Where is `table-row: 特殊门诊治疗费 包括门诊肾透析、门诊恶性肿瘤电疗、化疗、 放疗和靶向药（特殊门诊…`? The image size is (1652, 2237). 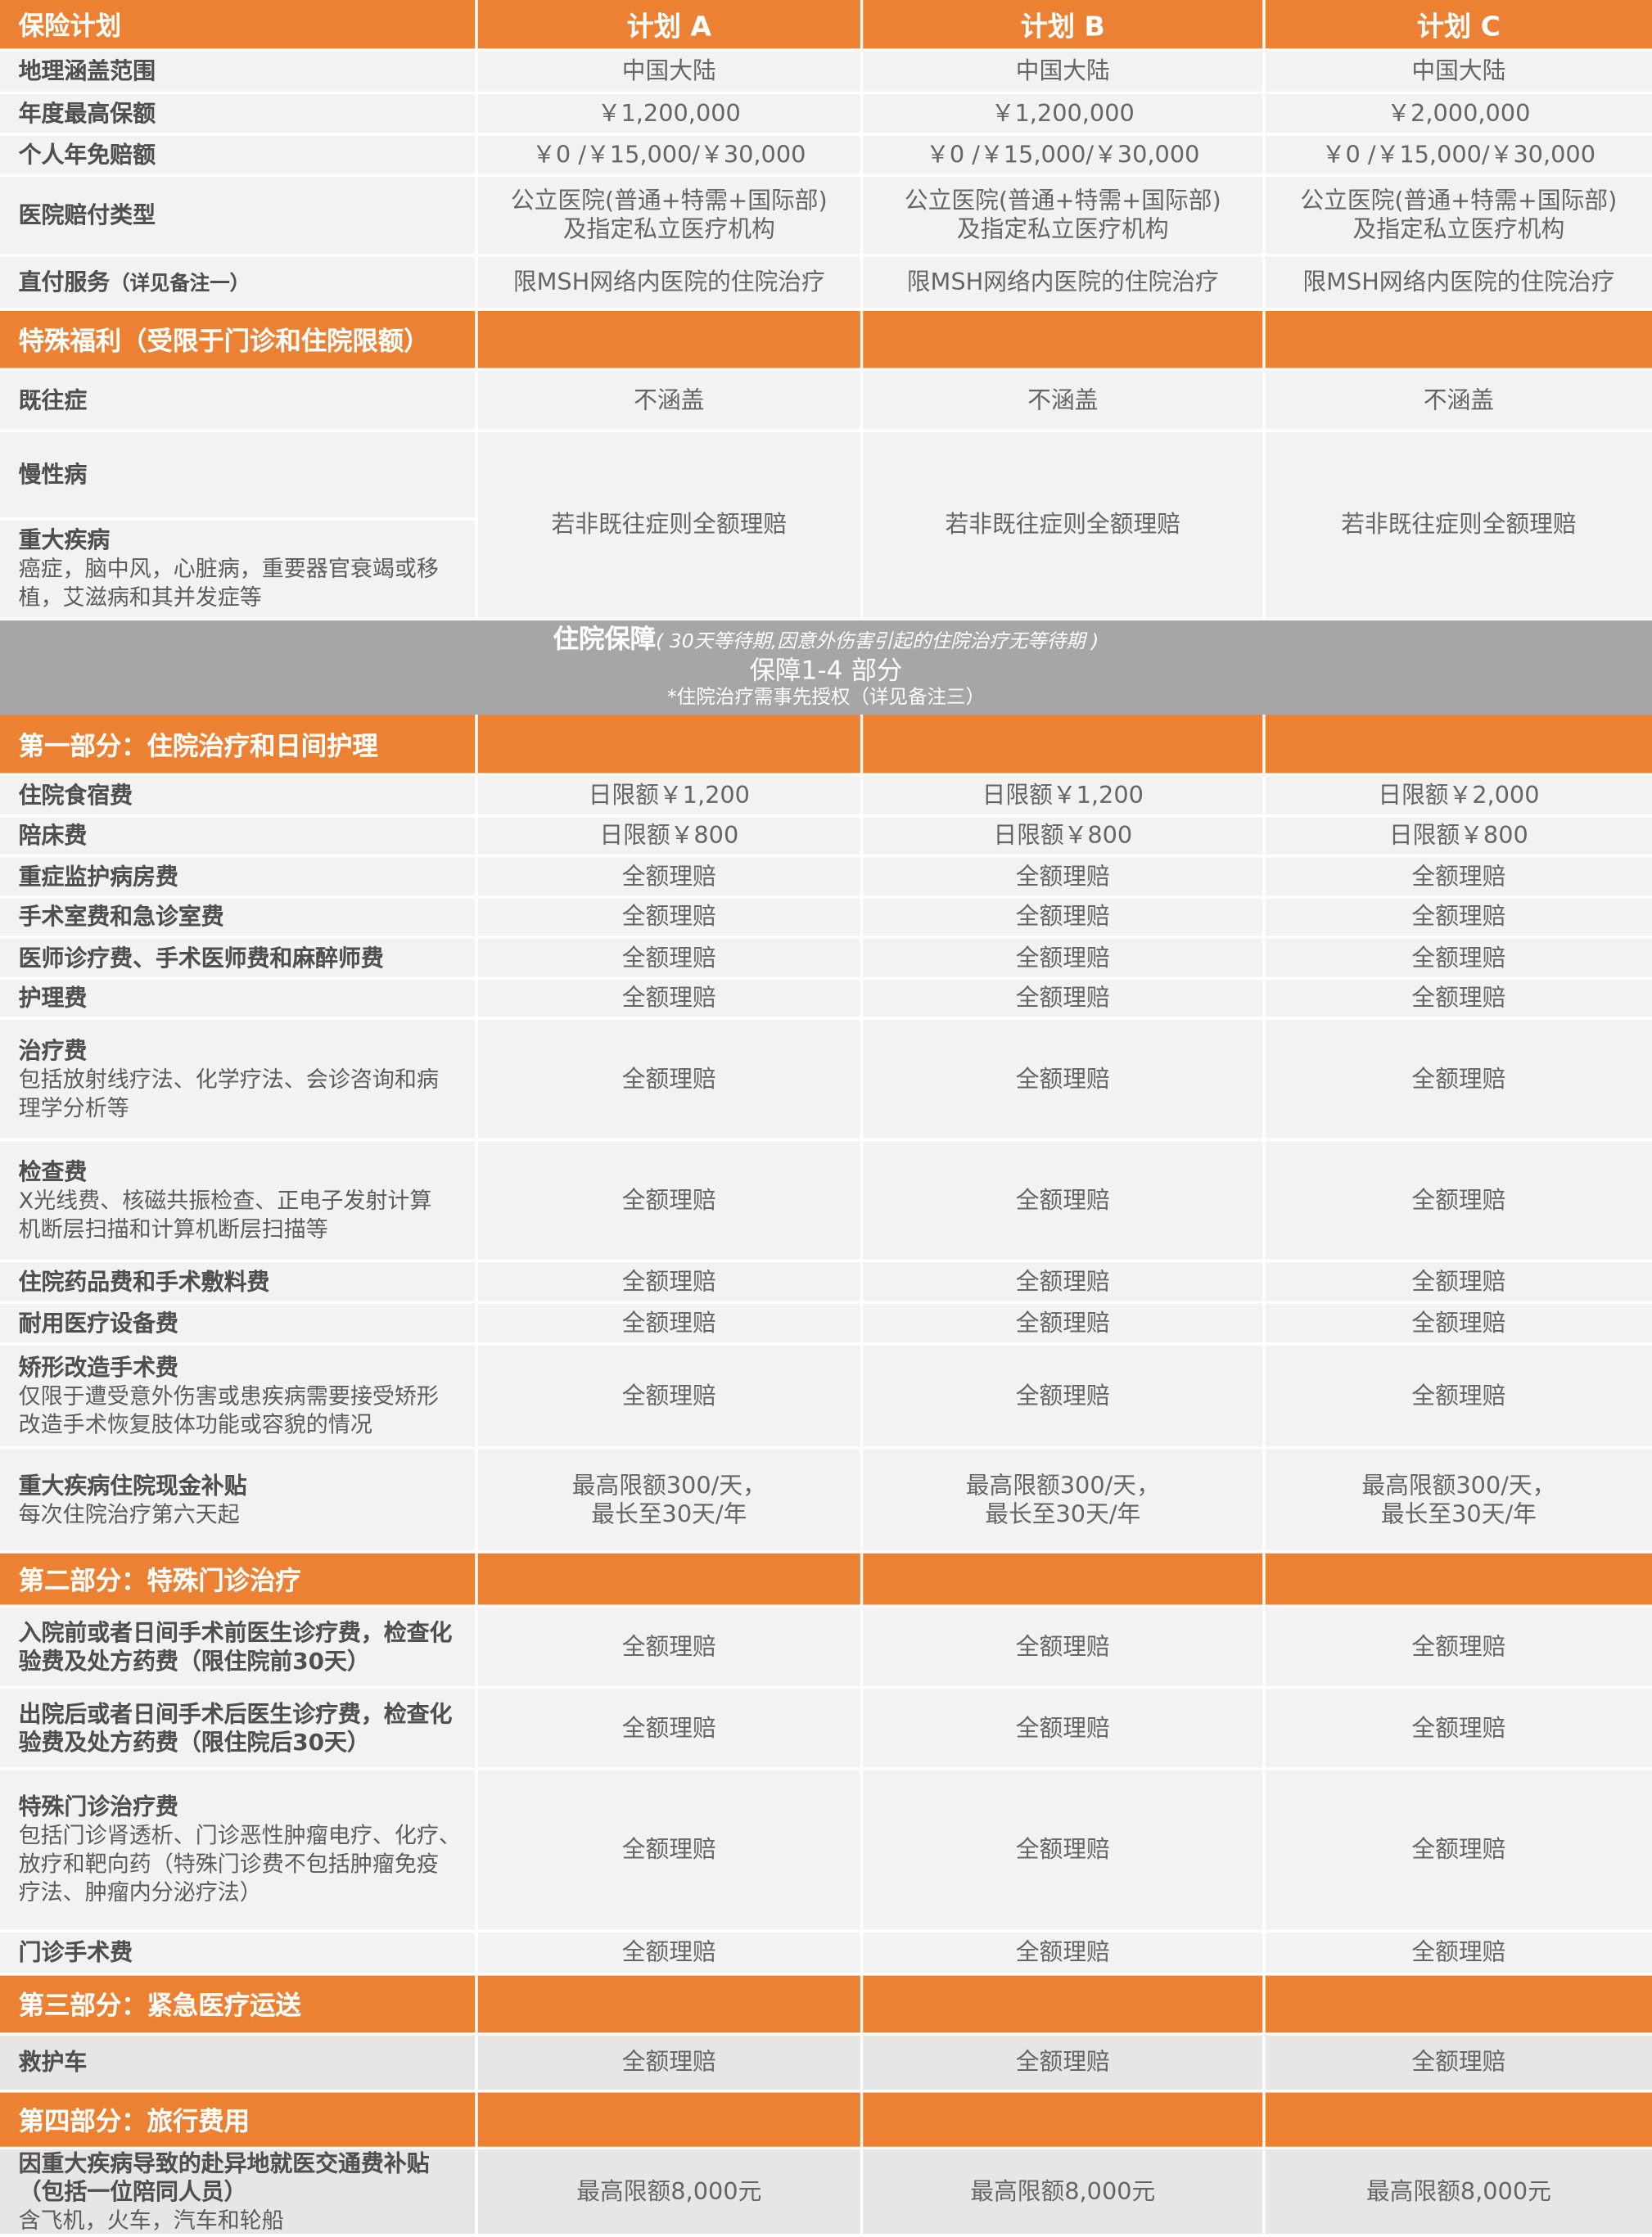
table-row: 特殊门诊治疗费 包括门诊肾透析、门诊恶性肿瘤电疗、化疗、 放疗和靶向药（特殊门诊… is located at coordinates (826, 1852).